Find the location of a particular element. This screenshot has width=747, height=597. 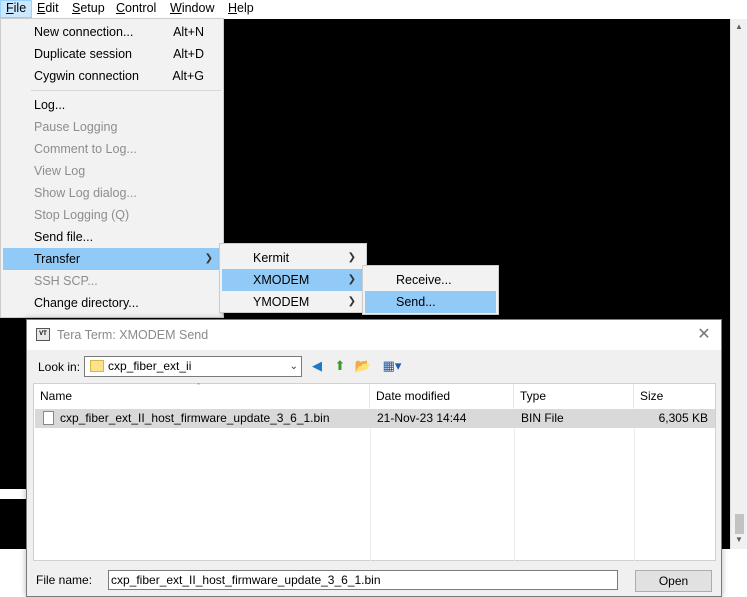

menu-edit-label: dit is located at coordinates (52, 8).